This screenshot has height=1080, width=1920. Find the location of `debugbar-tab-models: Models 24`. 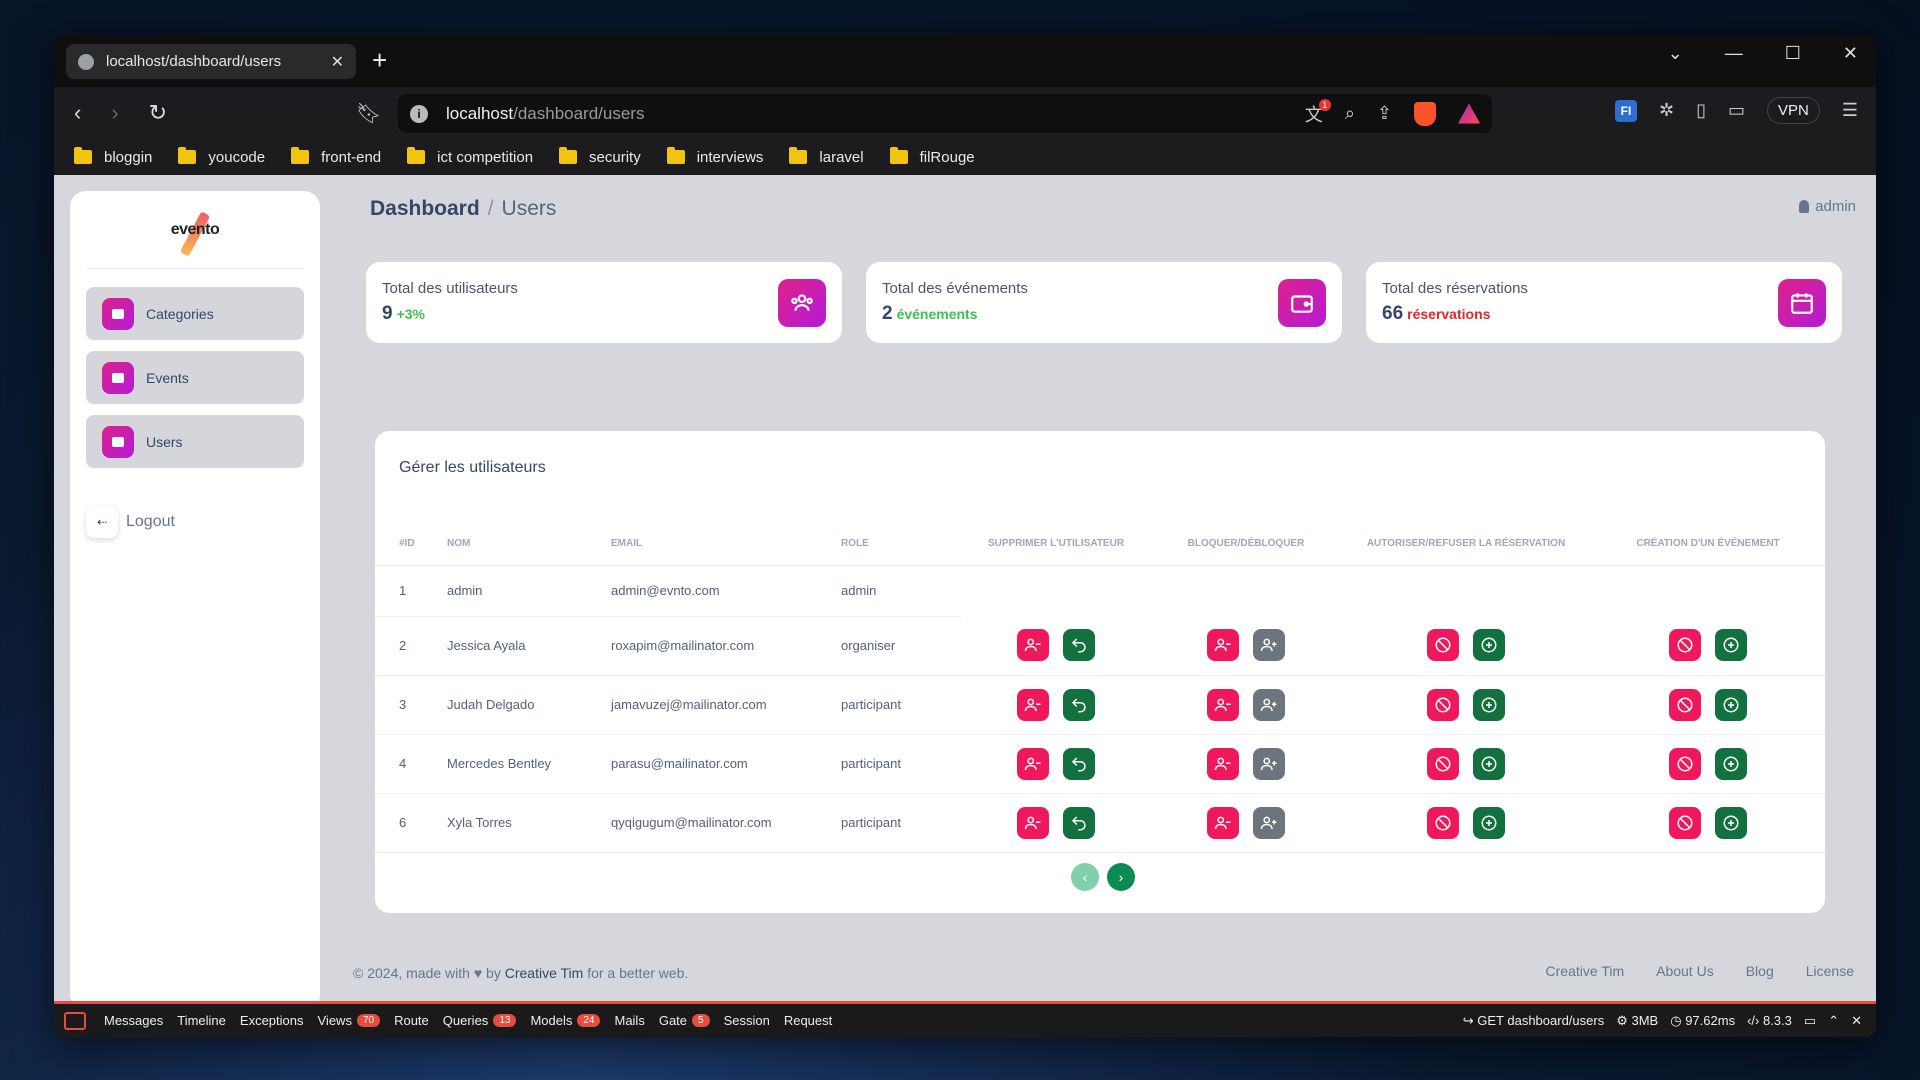

debugbar-tab-models: Models 24 is located at coordinates (565, 1020).